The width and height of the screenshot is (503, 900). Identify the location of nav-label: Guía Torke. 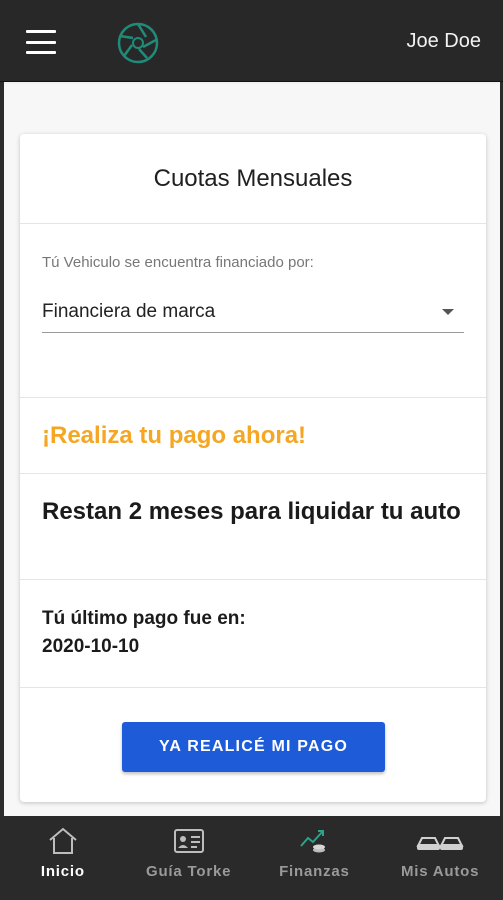
(189, 871).